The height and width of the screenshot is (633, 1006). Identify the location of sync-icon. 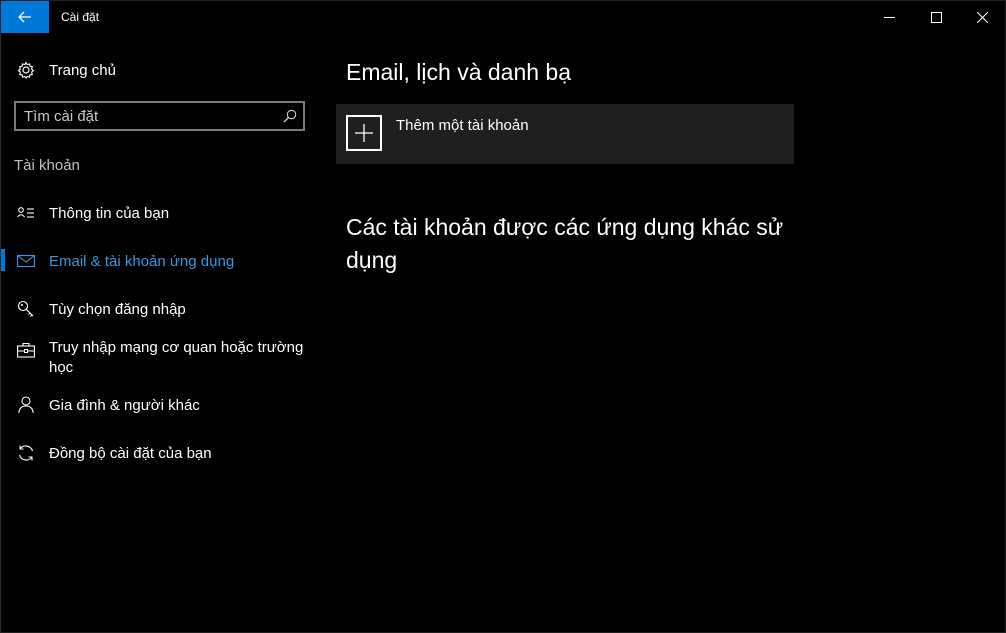
(26, 453).